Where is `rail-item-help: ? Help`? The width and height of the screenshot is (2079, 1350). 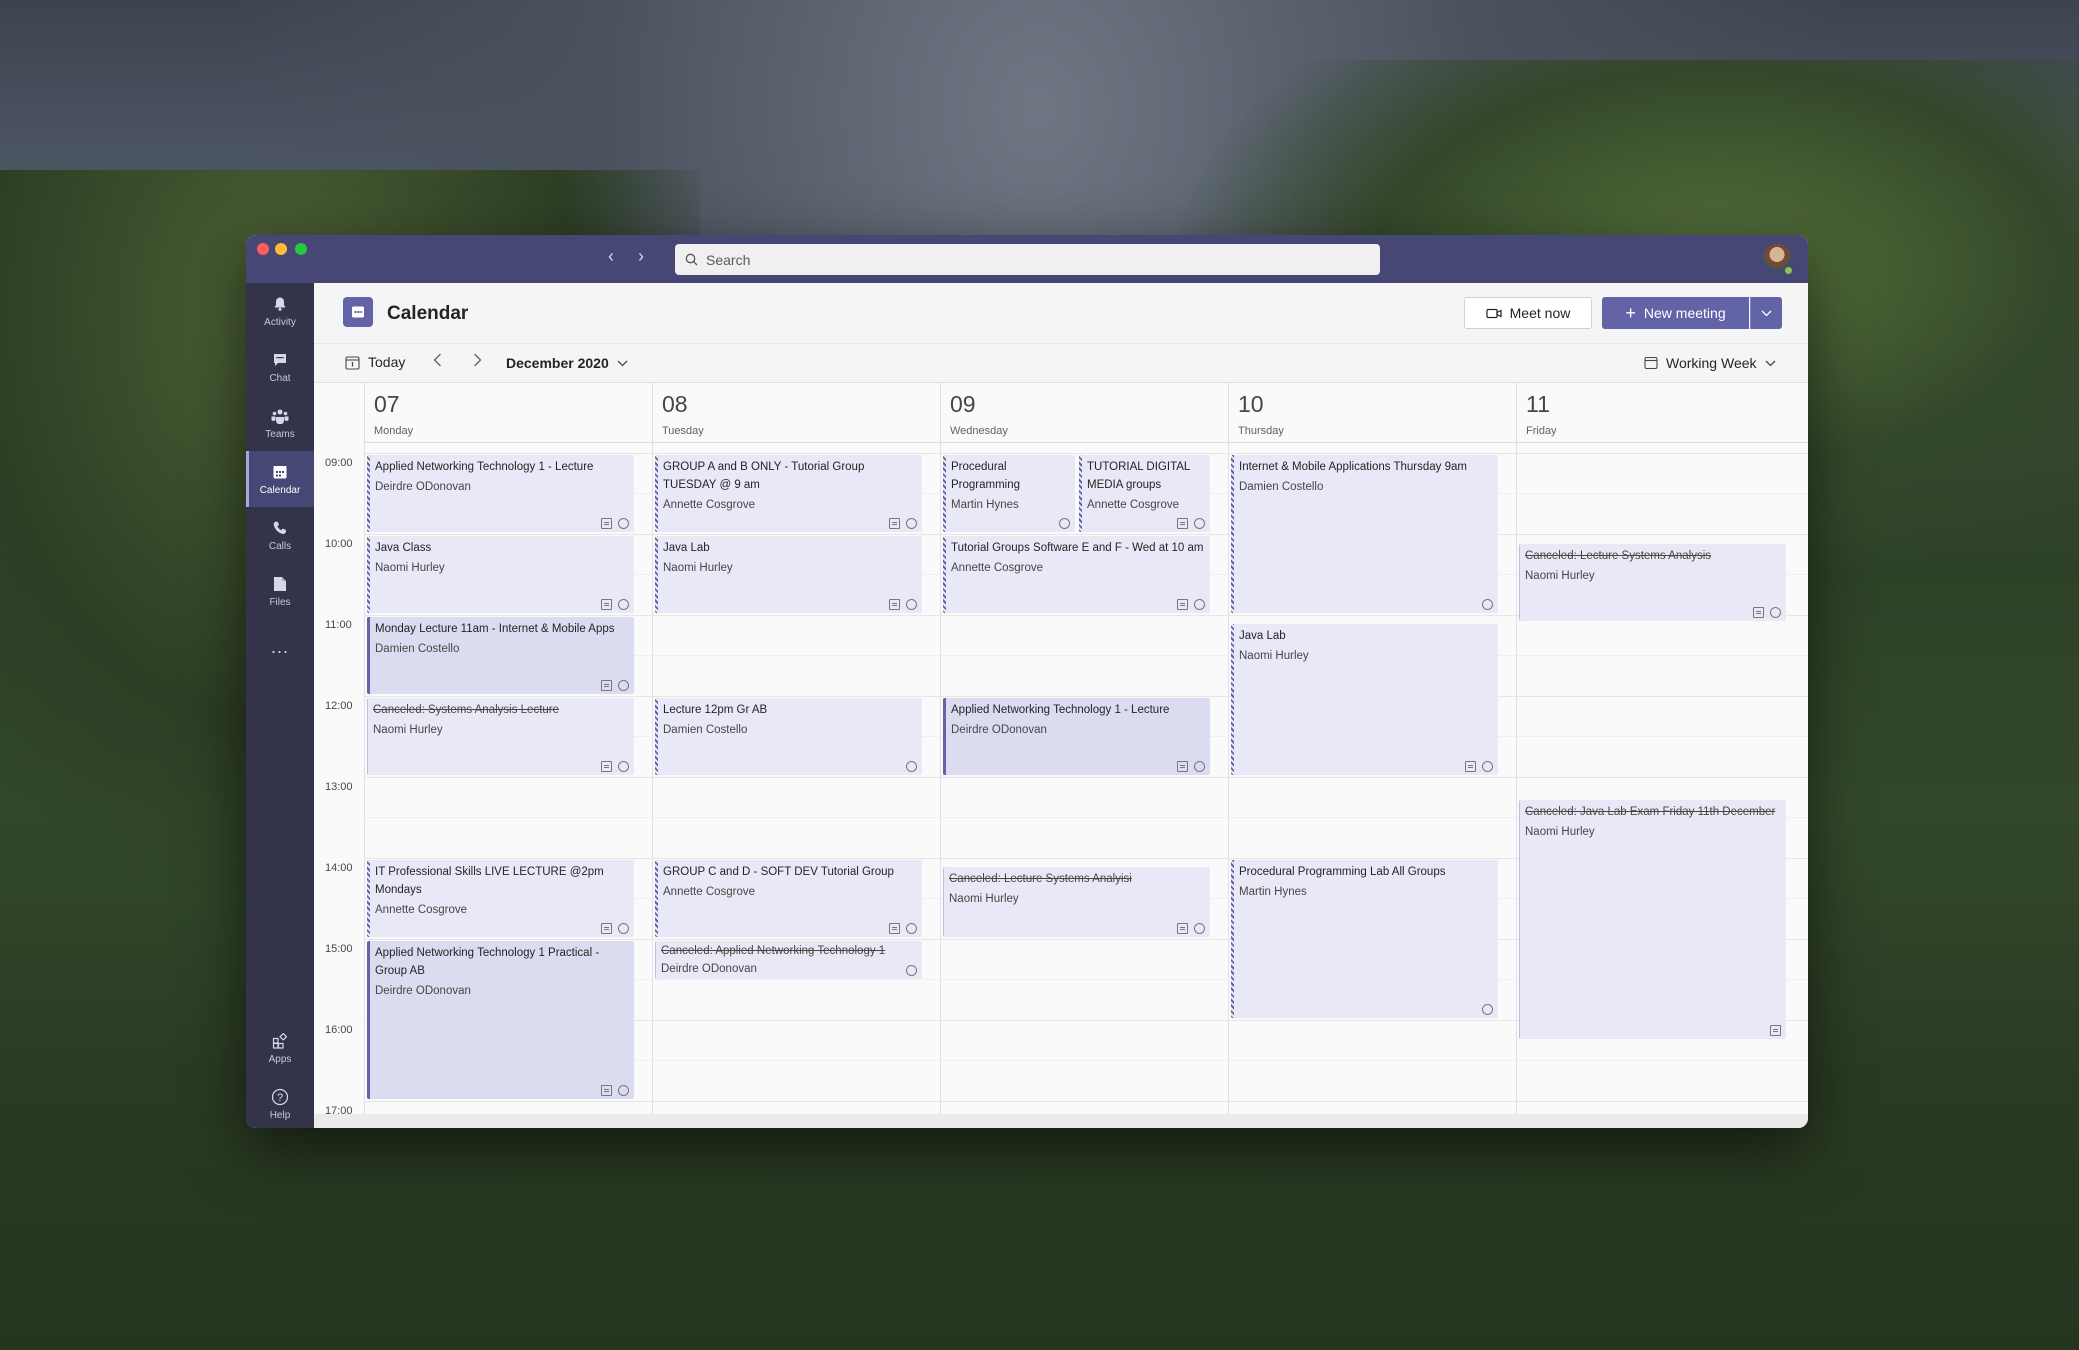 rail-item-help: ? Help is located at coordinates (280, 1102).